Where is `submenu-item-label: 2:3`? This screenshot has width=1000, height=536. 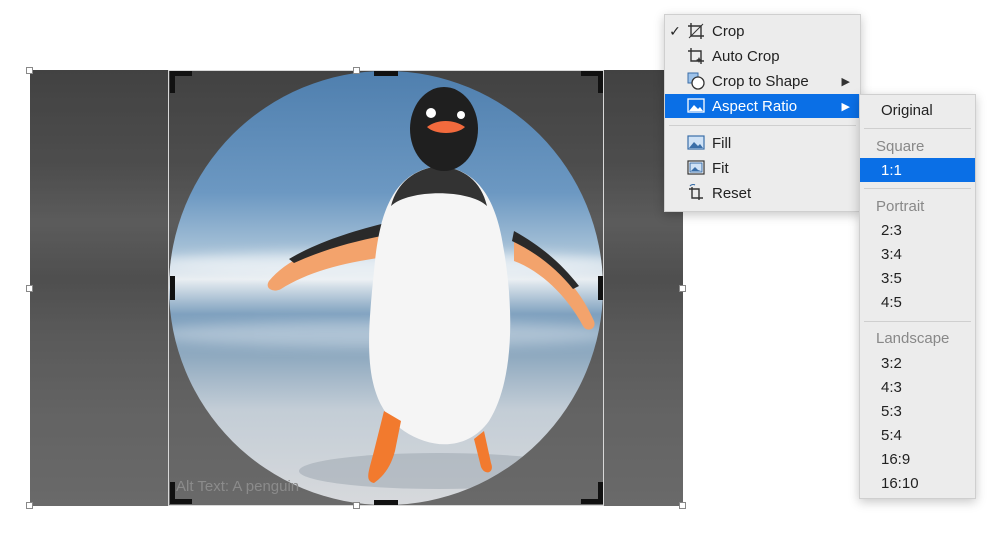 submenu-item-label: 2:3 is located at coordinates (891, 230).